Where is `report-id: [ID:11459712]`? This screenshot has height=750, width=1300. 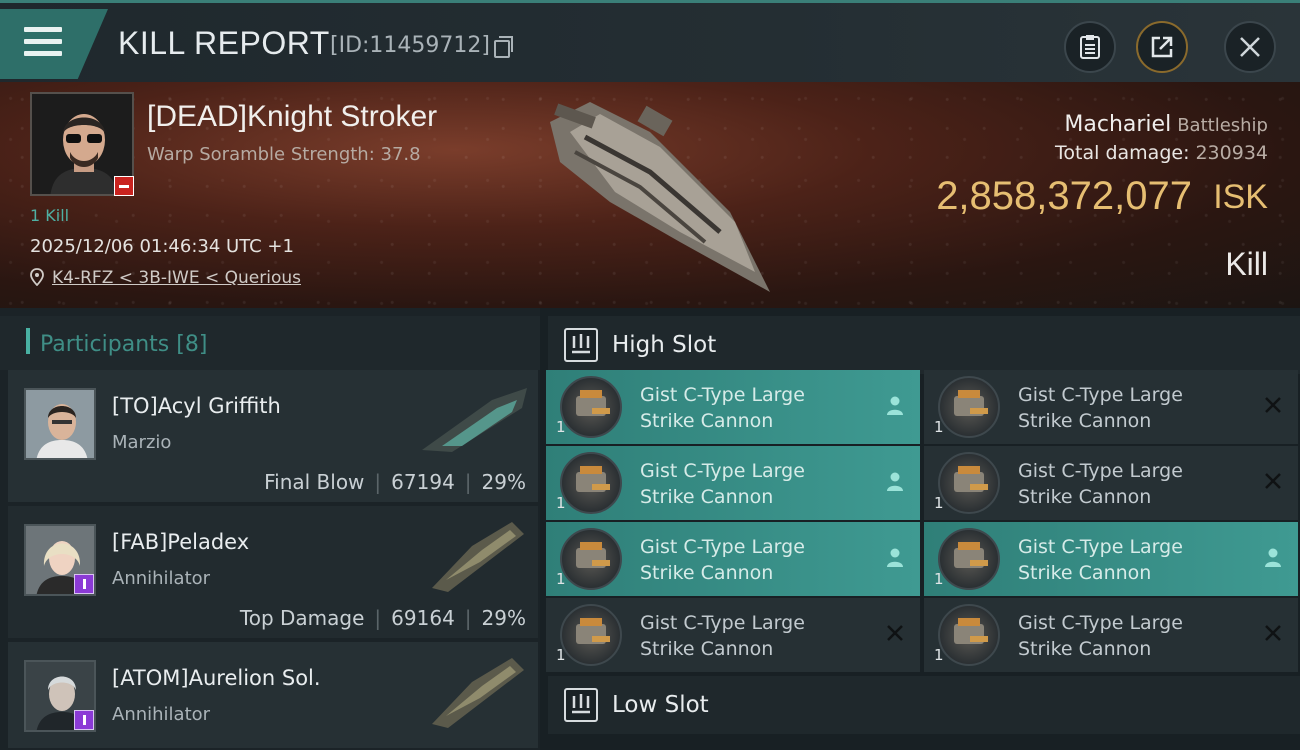 report-id: [ID:11459712] is located at coordinates (410, 45).